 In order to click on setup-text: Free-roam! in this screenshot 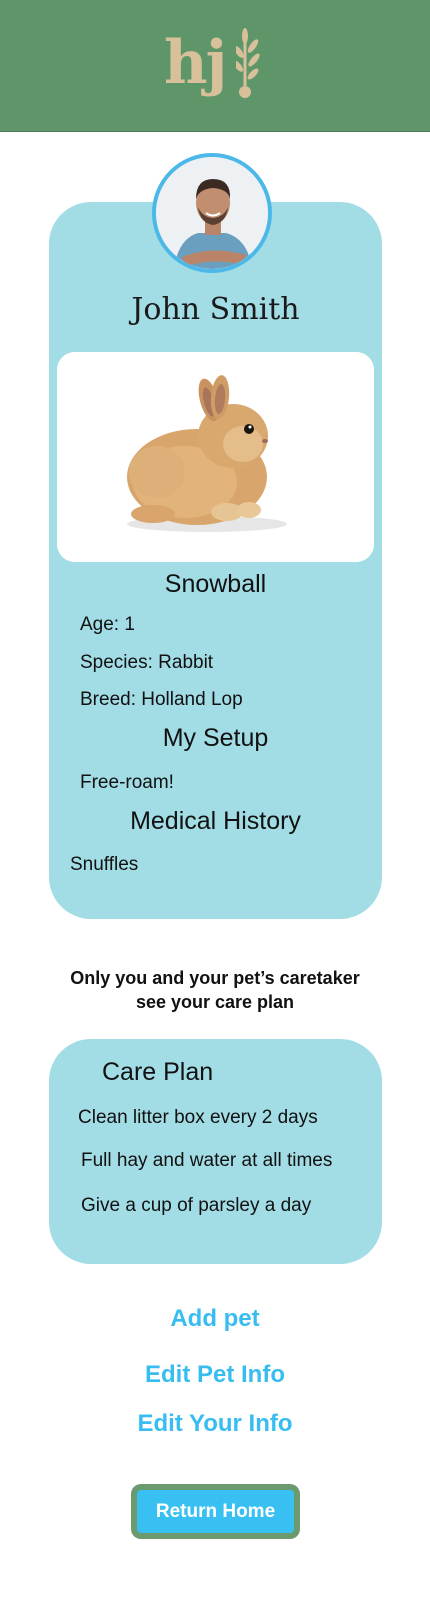, I will do `click(127, 782)`.